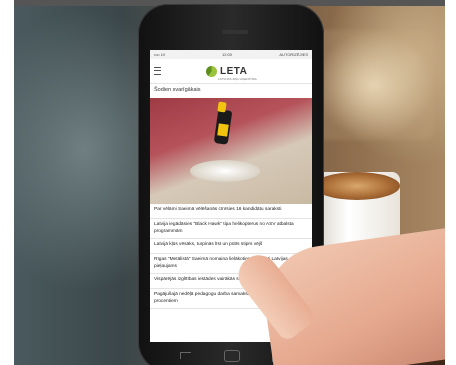 The height and width of the screenshot is (365, 456). Describe the element at coordinates (235, 19) in the screenshot. I see `front-camera` at that location.